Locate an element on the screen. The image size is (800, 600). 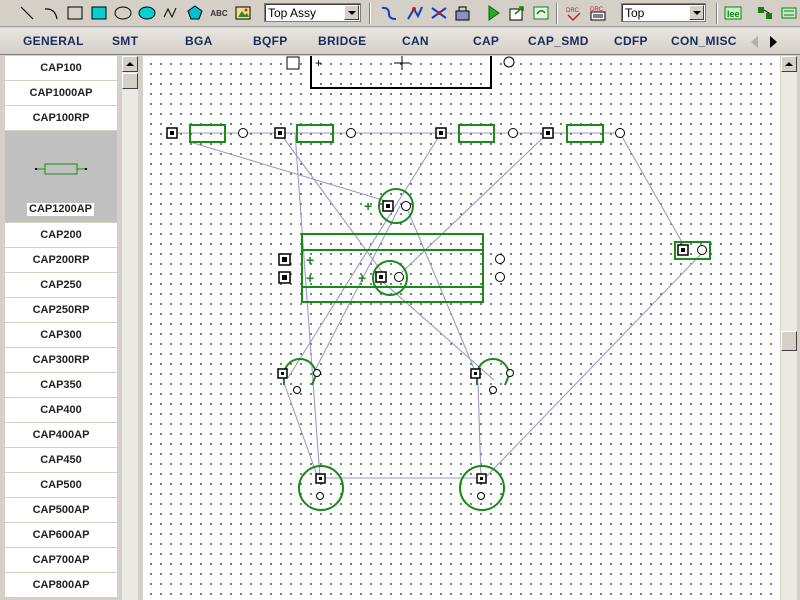
scroll-left-icon is located at coordinates (754, 41).